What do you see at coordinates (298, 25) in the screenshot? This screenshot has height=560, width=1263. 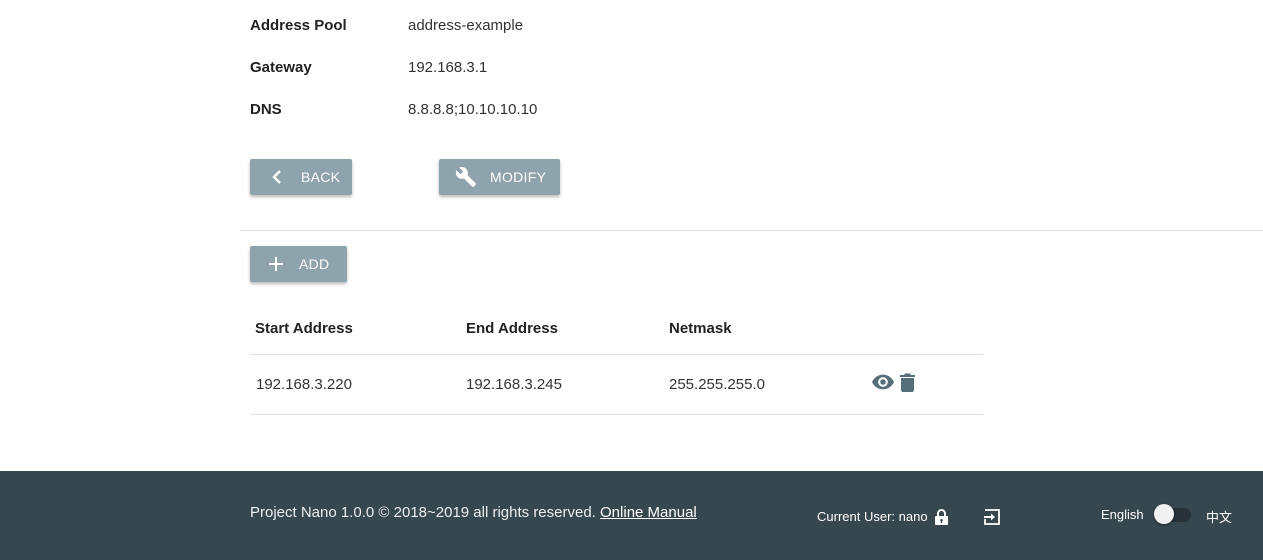 I see `address-pool-label: Address Pool` at bounding box center [298, 25].